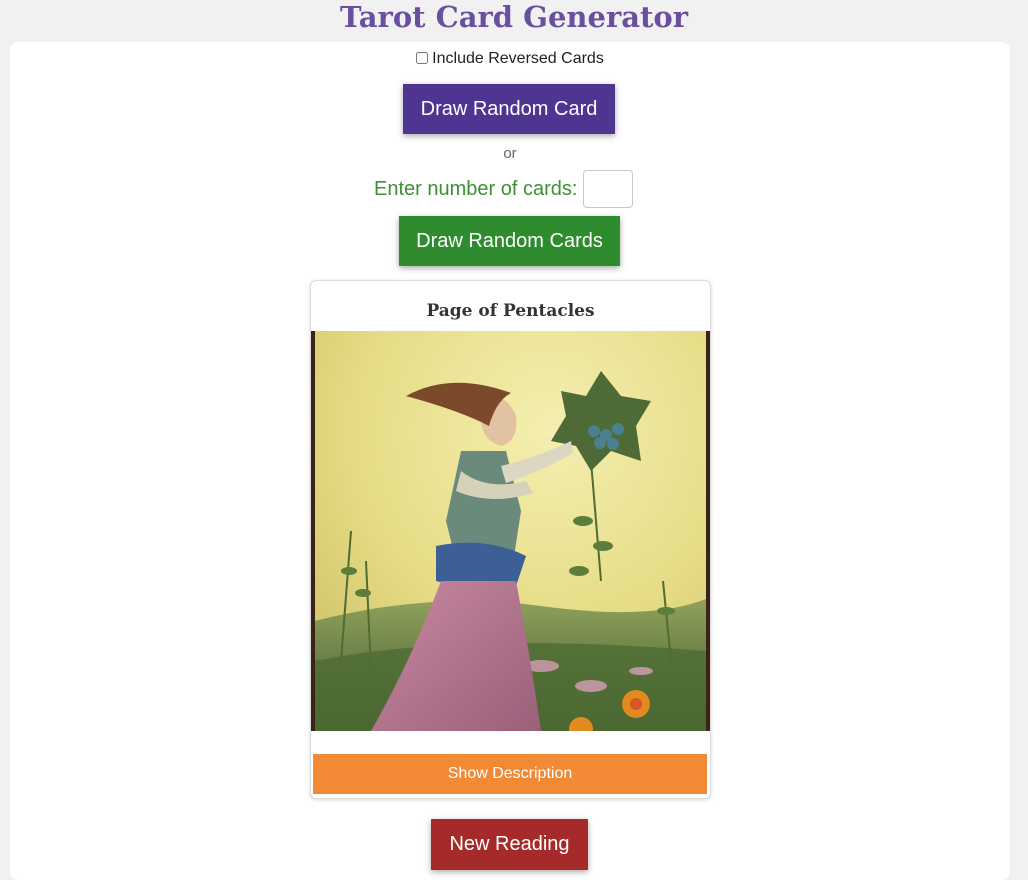 Image resolution: width=1028 pixels, height=880 pixels. I want to click on reversed-cards-label: Include Reversed Cards, so click(518, 58).